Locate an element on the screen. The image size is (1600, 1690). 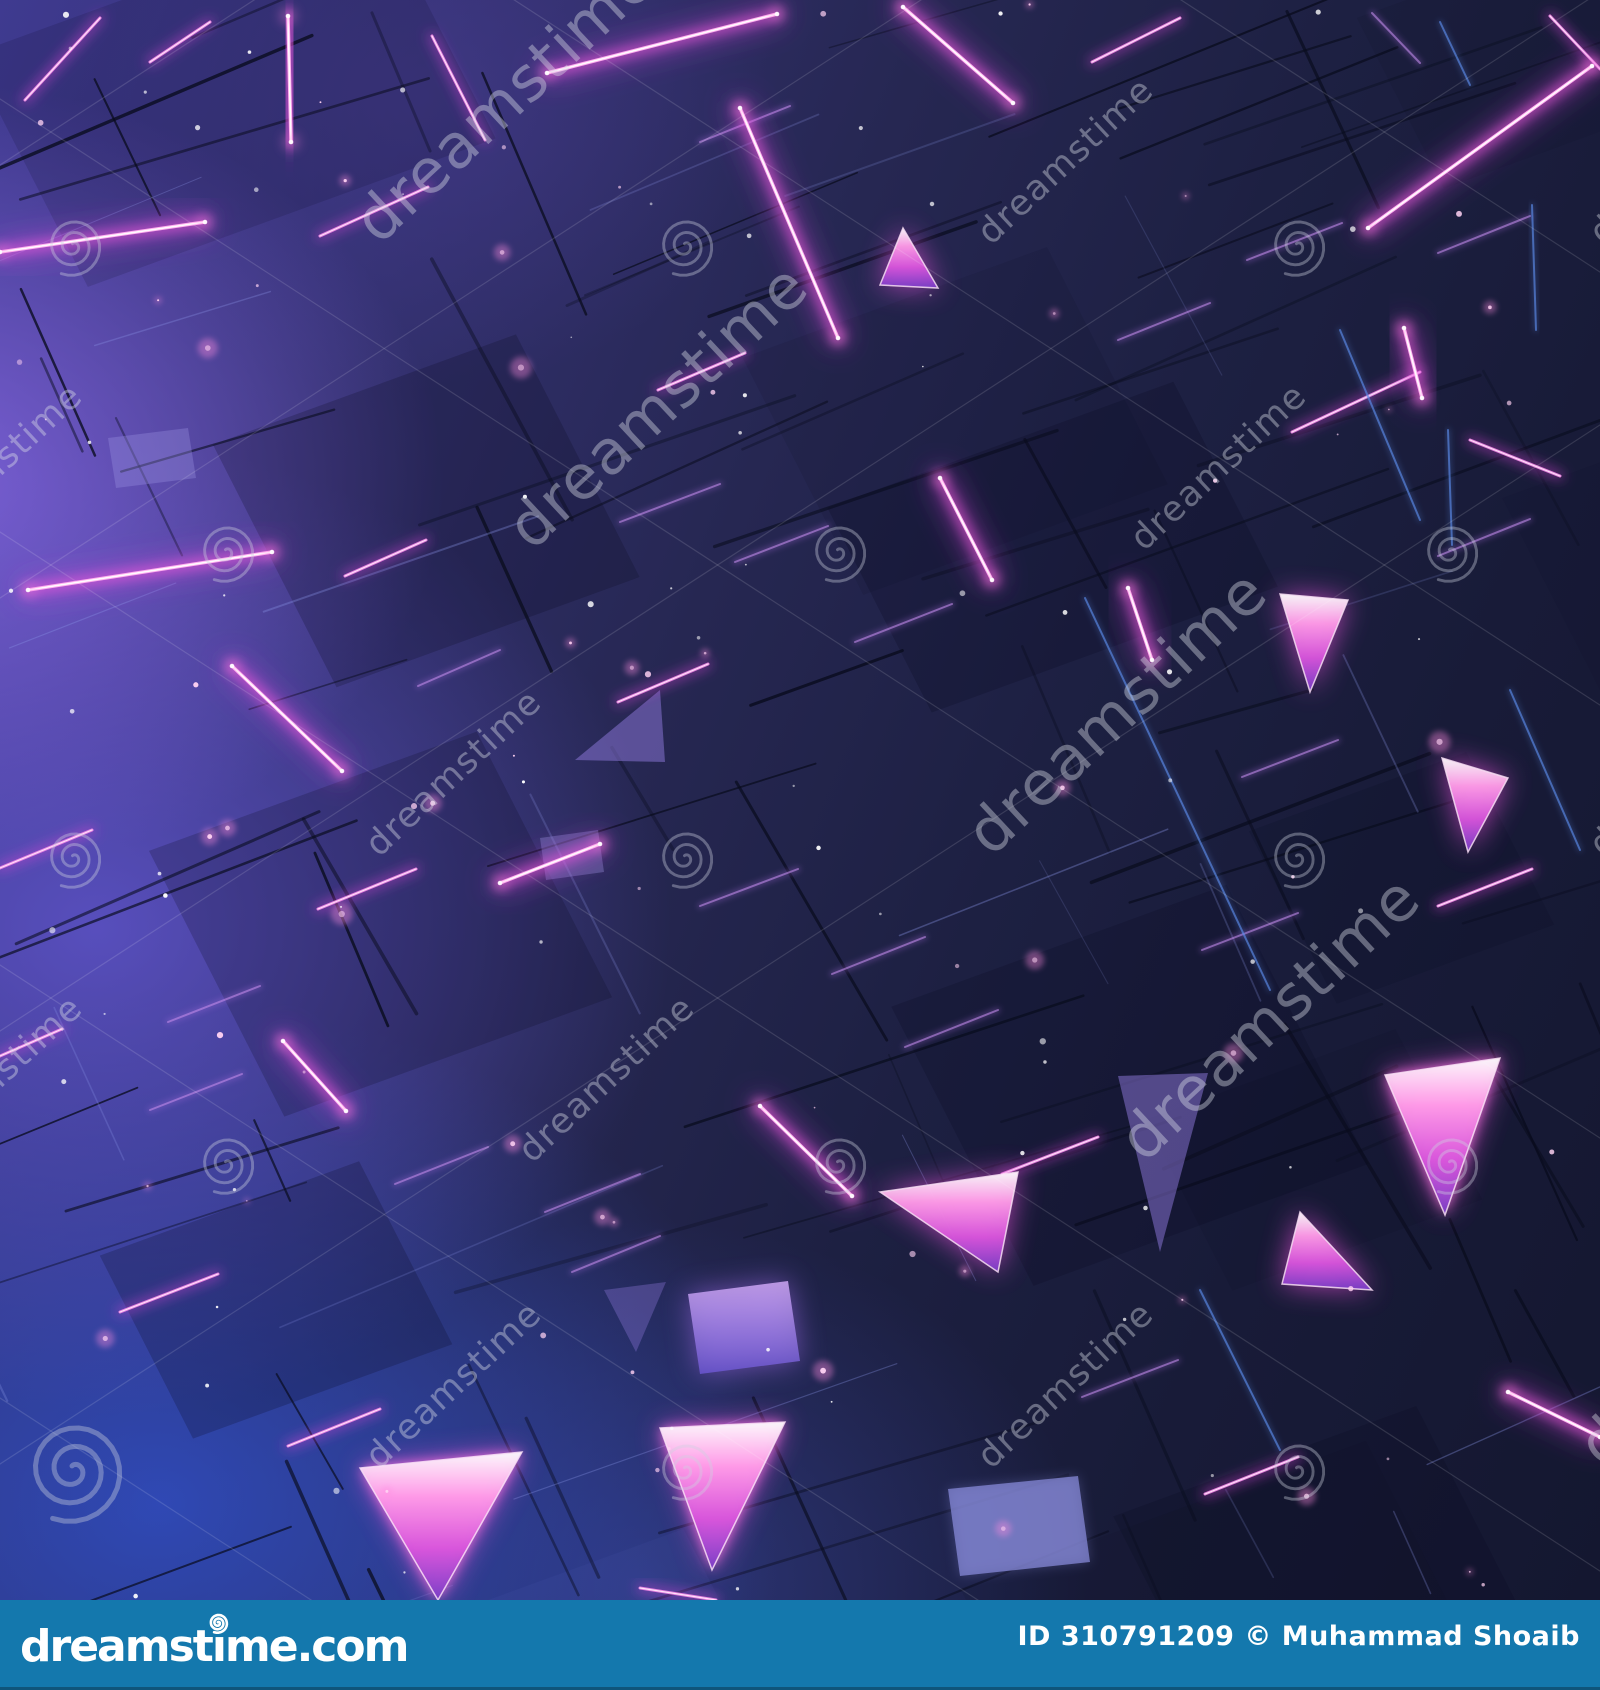
dreamstime-logo: dreamst ıme.com is located at coordinates (214, 1641).